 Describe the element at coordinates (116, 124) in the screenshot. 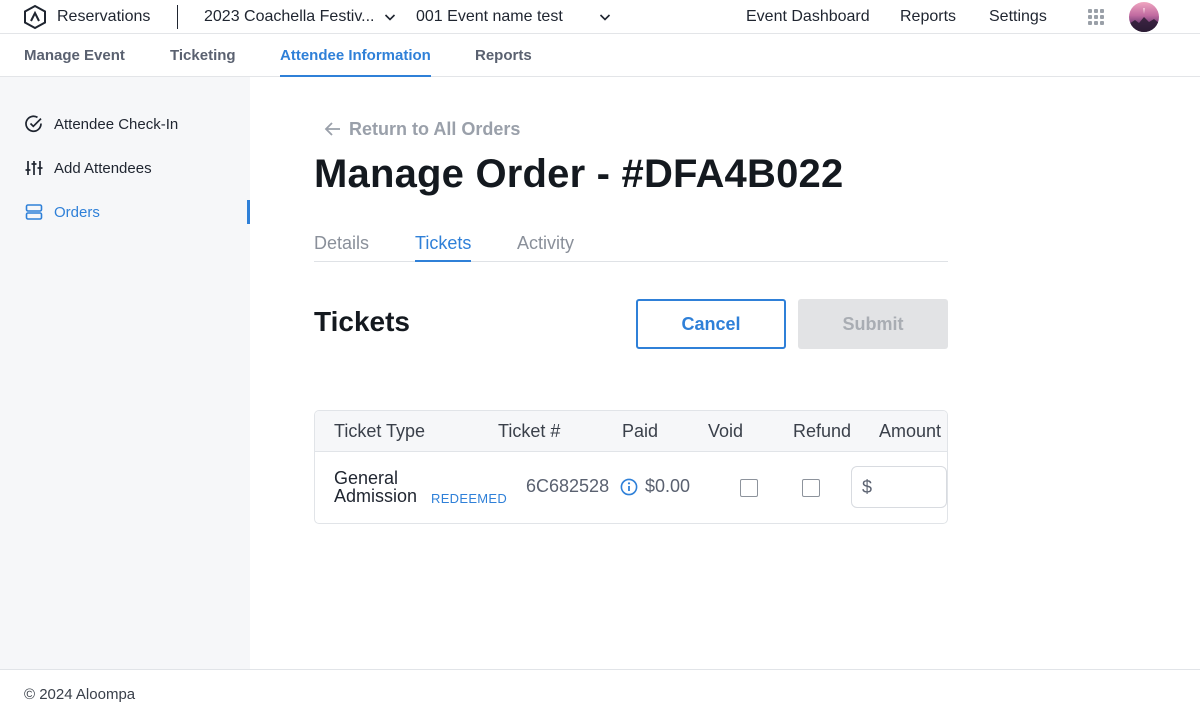

I see `sidebar-item-label: Attendee Check-In` at that location.